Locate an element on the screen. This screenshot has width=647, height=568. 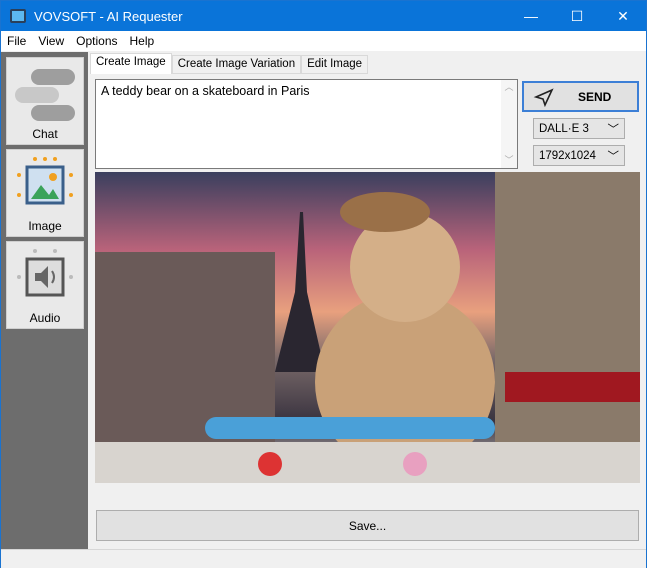
window-title: VOVSOFT - AI Requester is located at coordinates (108, 16).